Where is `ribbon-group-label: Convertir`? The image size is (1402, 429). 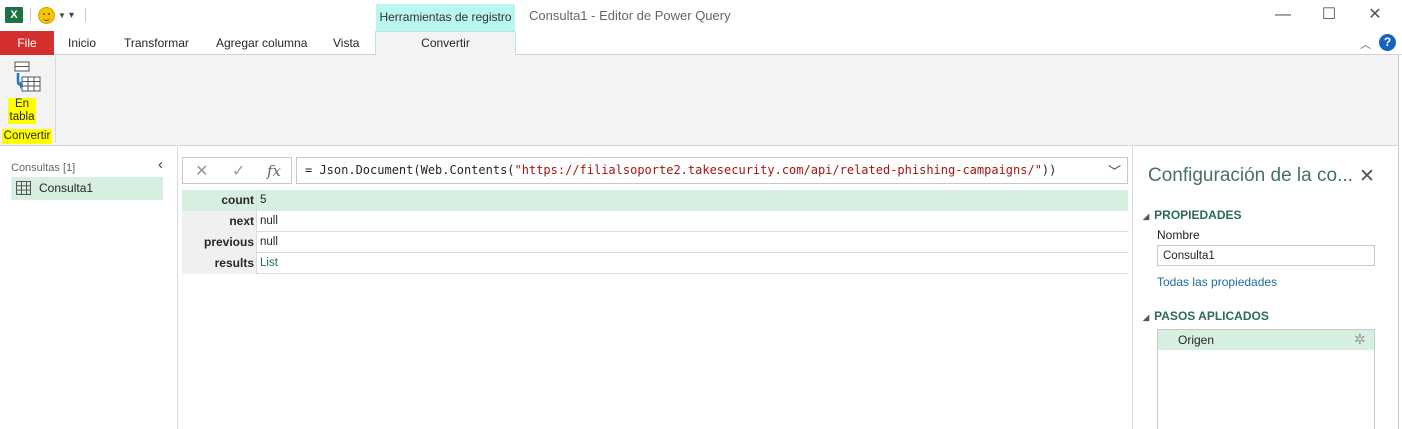 ribbon-group-label: Convertir is located at coordinates (27, 136).